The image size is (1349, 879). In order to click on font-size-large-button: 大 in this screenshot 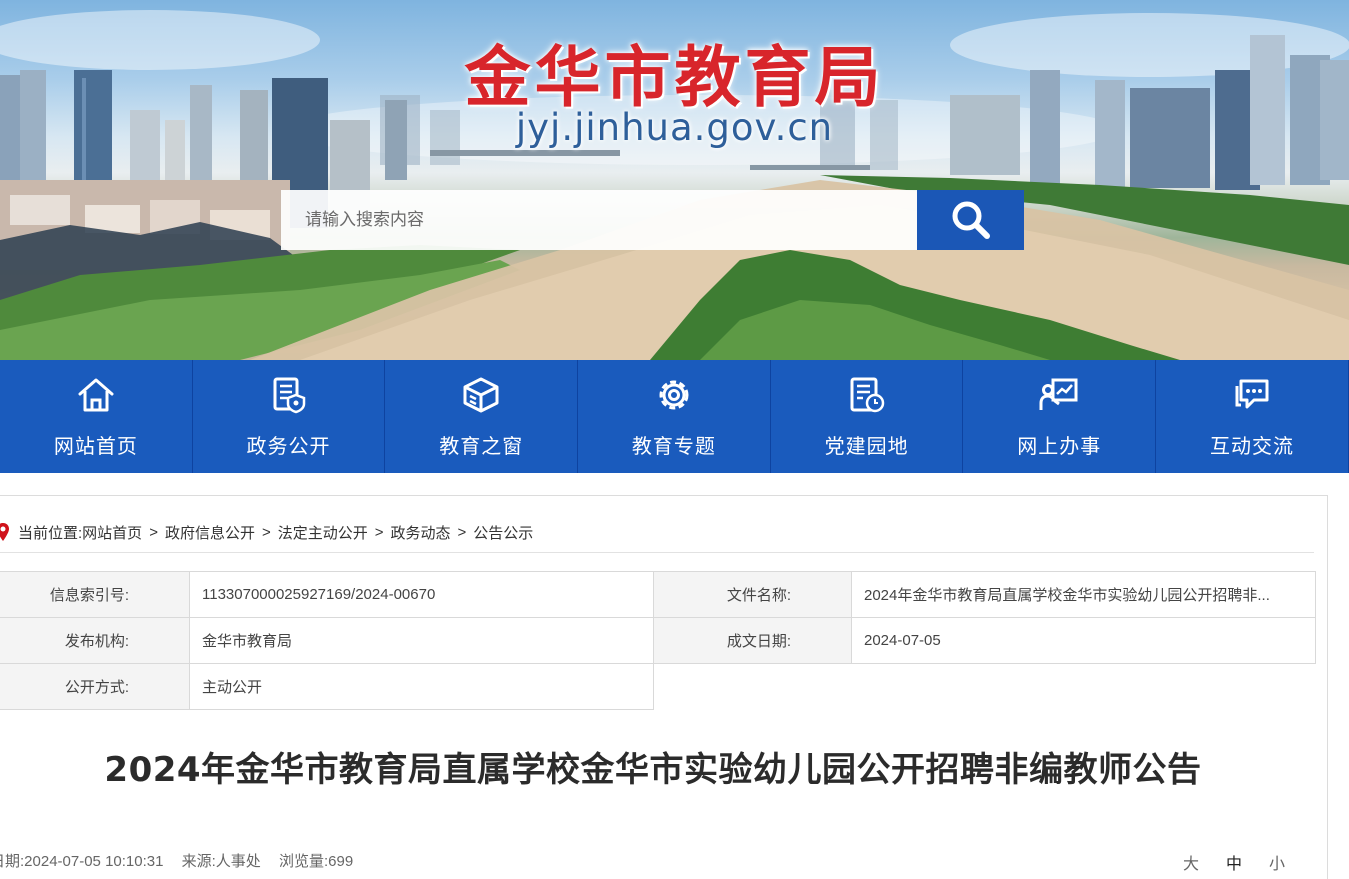, I will do `click(1191, 862)`.